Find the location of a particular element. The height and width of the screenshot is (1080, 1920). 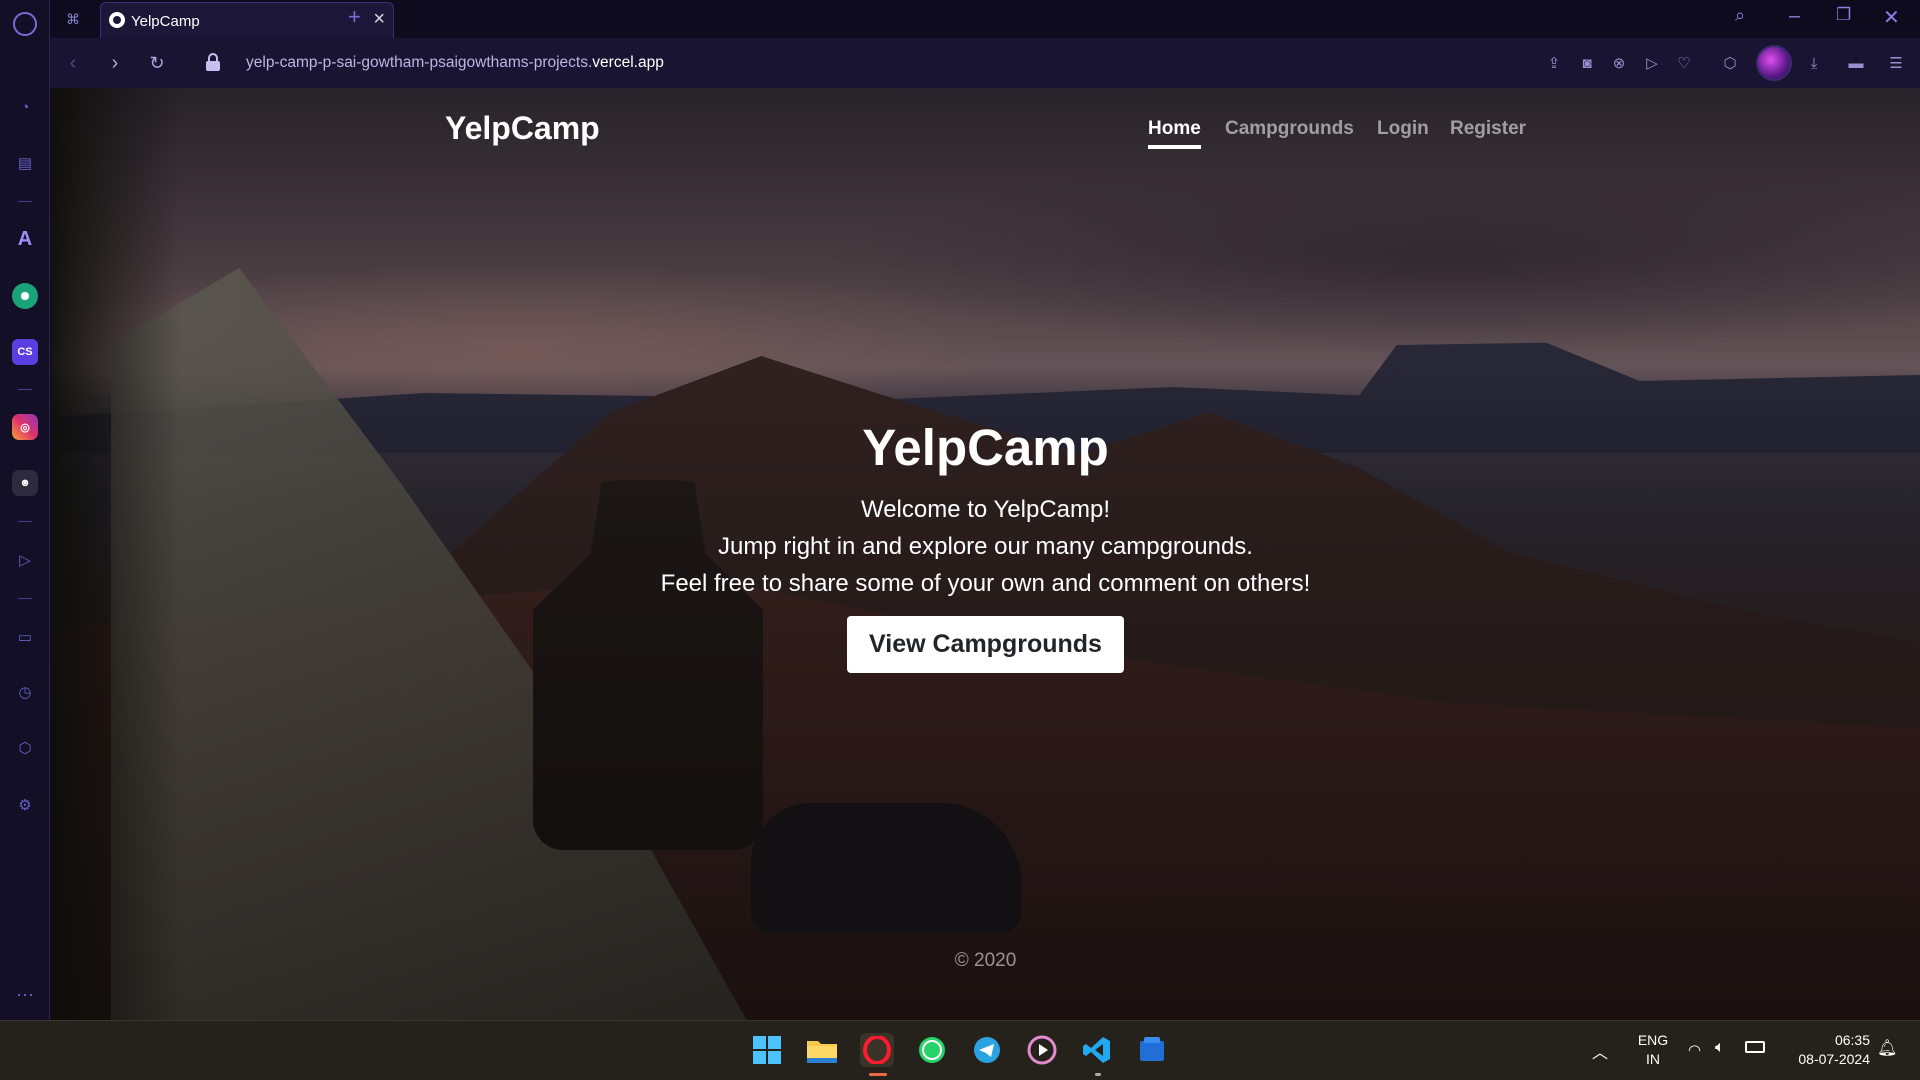

notification-bell-icon: 🔔︎ is located at coordinates (1887, 1048).